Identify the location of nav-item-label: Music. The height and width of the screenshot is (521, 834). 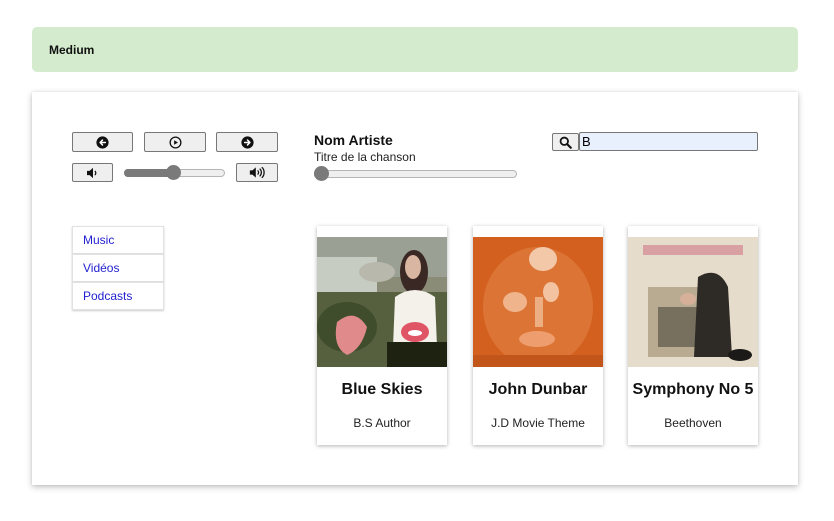
(99, 240).